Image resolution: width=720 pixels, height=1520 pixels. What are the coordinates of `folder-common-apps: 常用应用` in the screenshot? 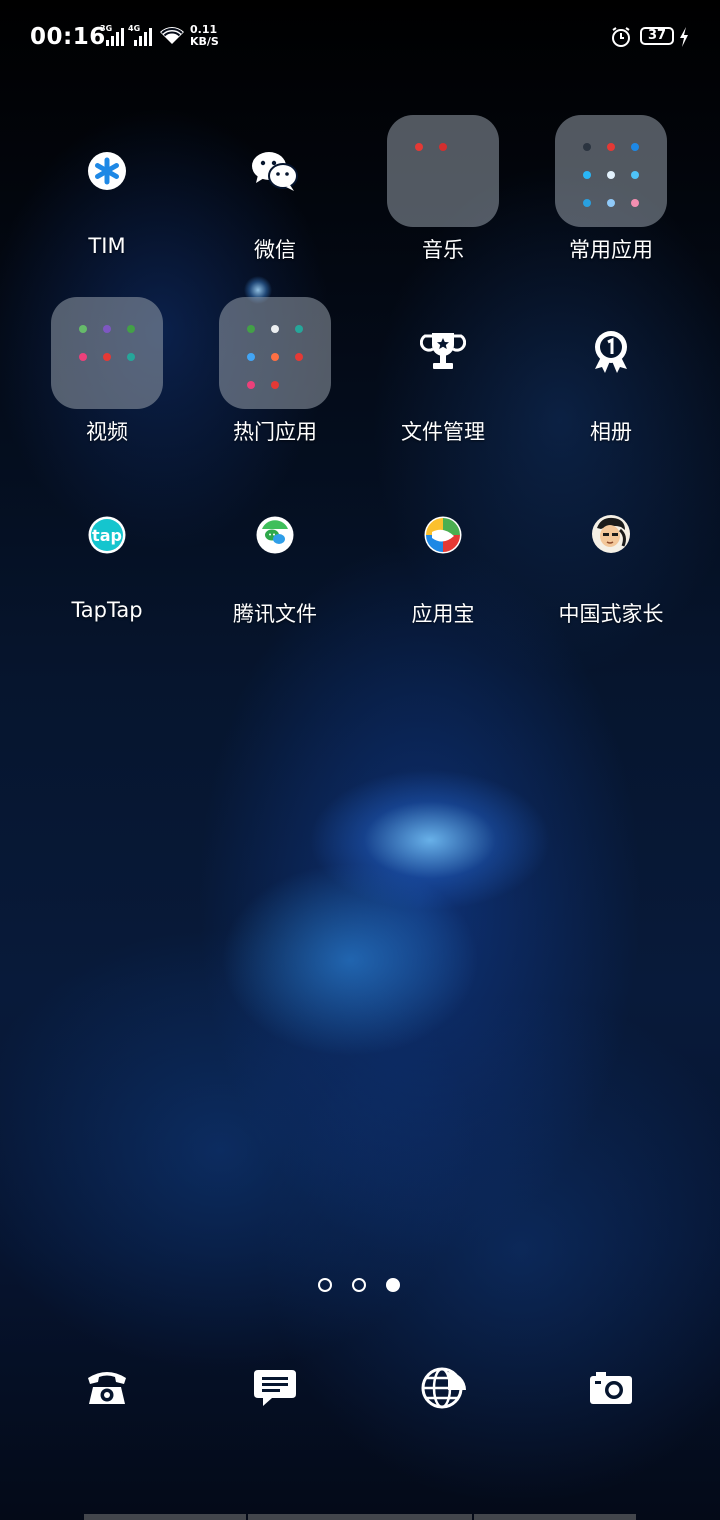 It's located at (611, 190).